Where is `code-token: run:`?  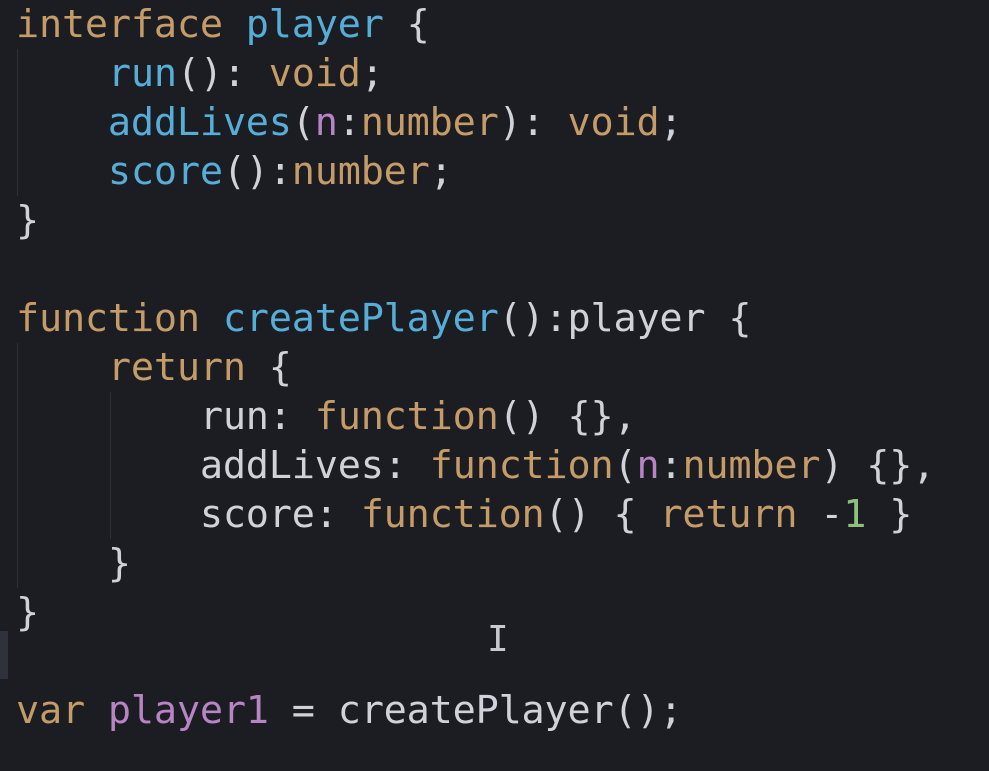 code-token: run: is located at coordinates (257, 416).